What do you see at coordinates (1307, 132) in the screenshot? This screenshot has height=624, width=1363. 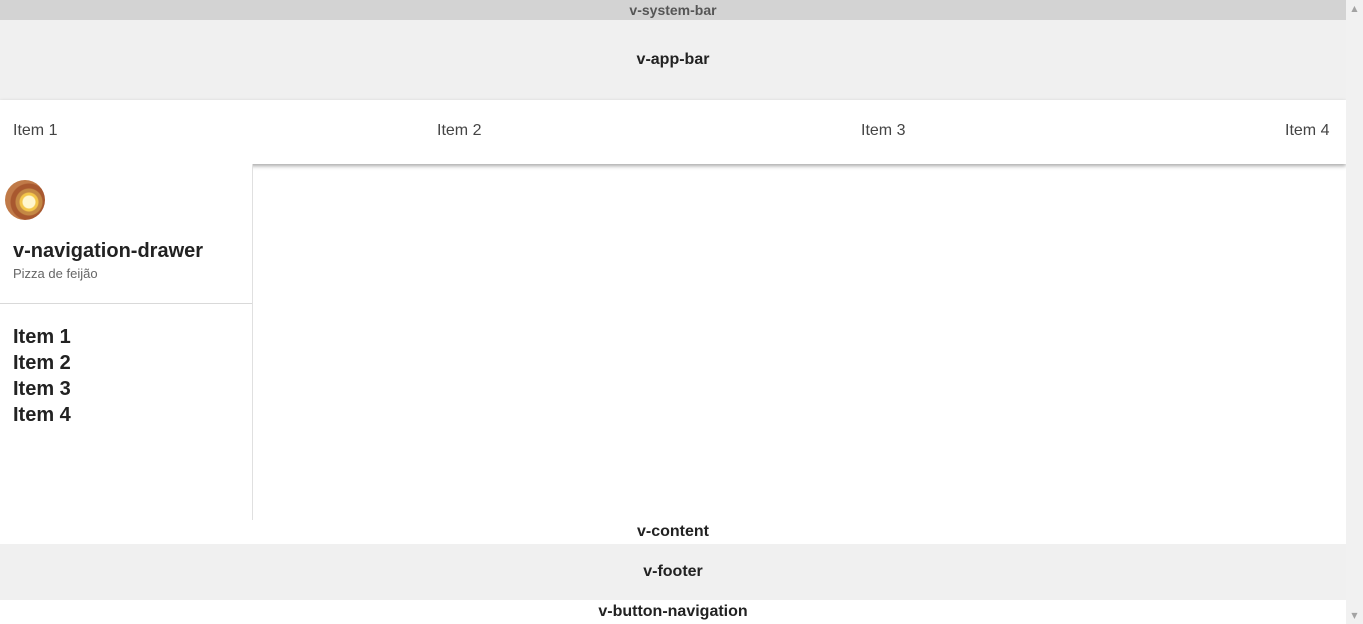 I see `tab-item-4: Item 4` at bounding box center [1307, 132].